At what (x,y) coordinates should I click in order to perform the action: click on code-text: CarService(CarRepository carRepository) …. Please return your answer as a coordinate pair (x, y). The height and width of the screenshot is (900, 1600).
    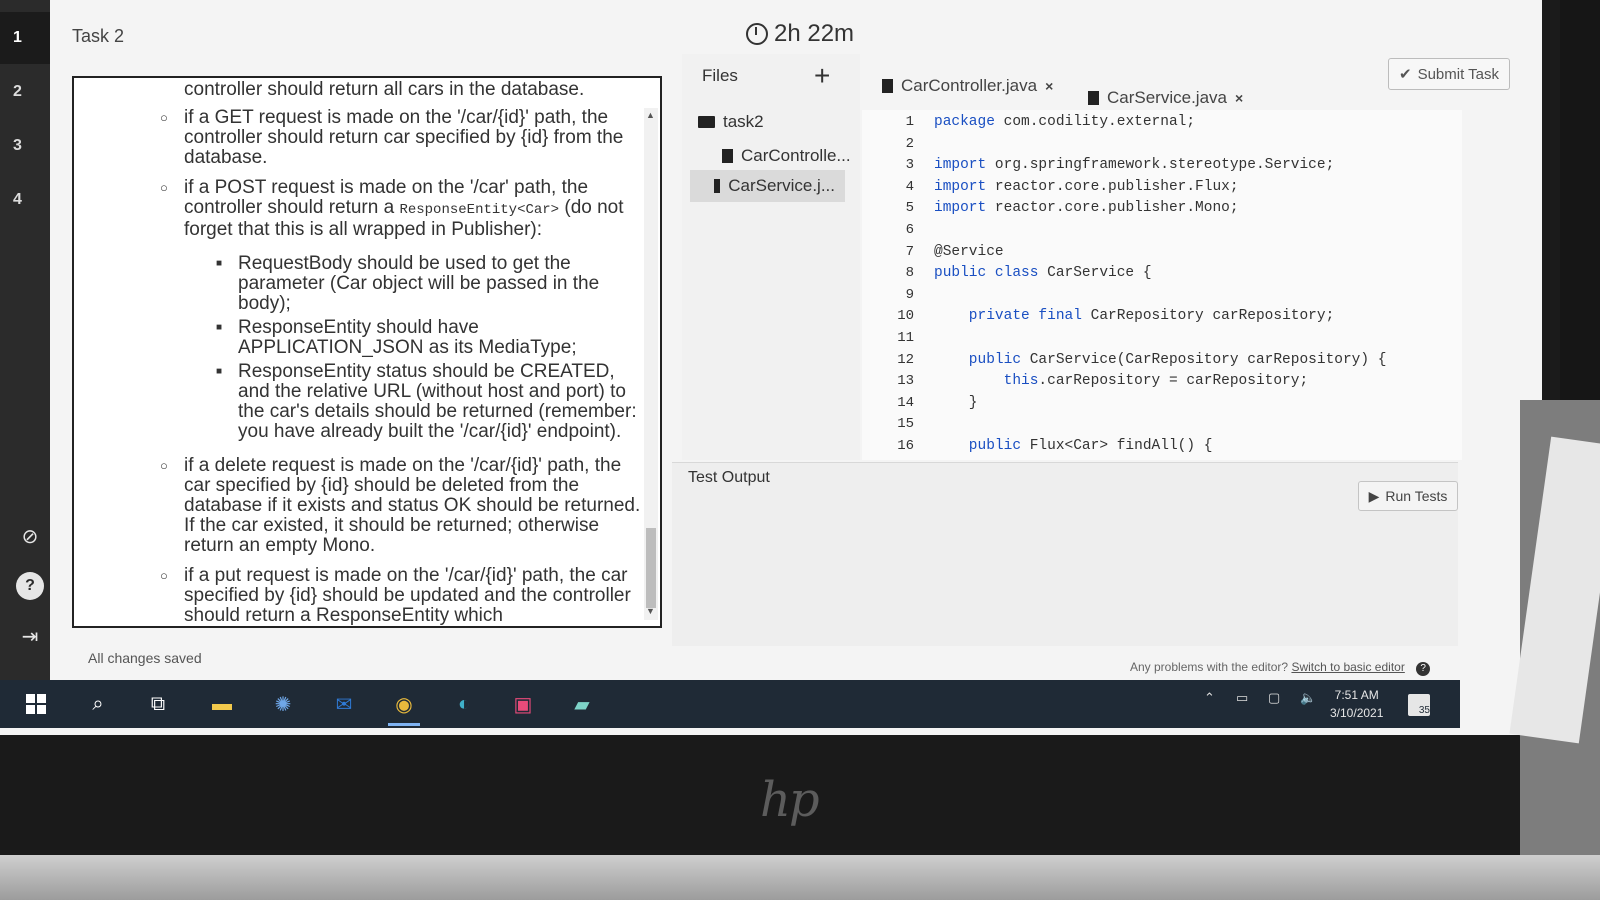
    Looking at the image, I should click on (1204, 359).